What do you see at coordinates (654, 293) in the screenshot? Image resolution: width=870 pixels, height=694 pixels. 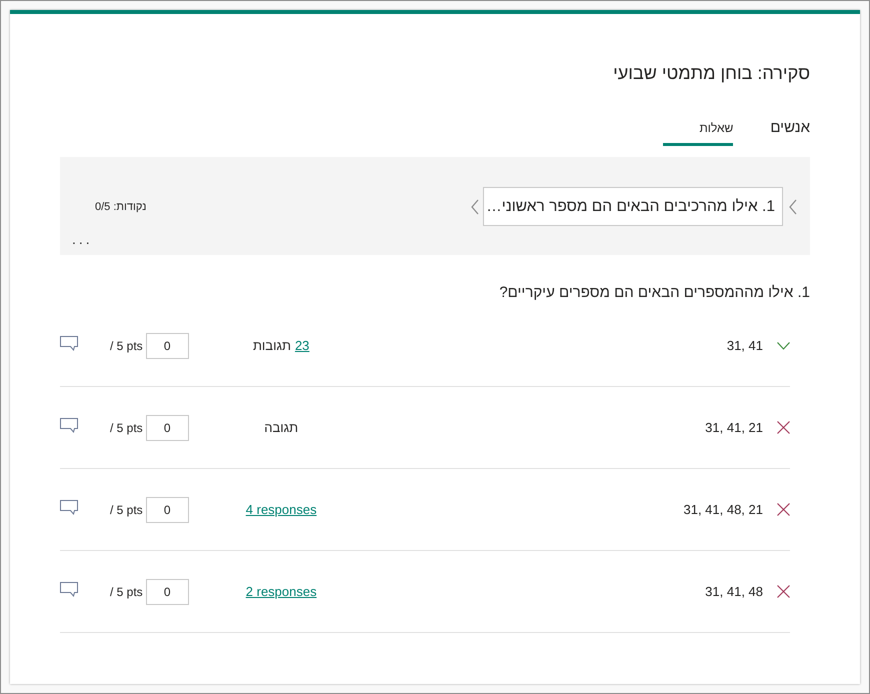 I see `question-text: 1. אילו מההמספרים הבאים הם מספרים עיקריים?` at bounding box center [654, 293].